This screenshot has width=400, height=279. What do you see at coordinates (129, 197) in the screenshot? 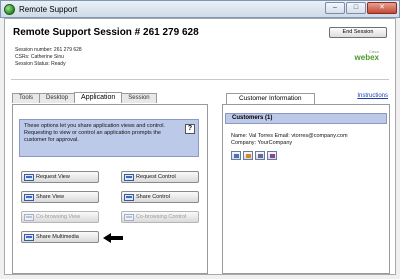
I see `share-control-icon` at bounding box center [129, 197].